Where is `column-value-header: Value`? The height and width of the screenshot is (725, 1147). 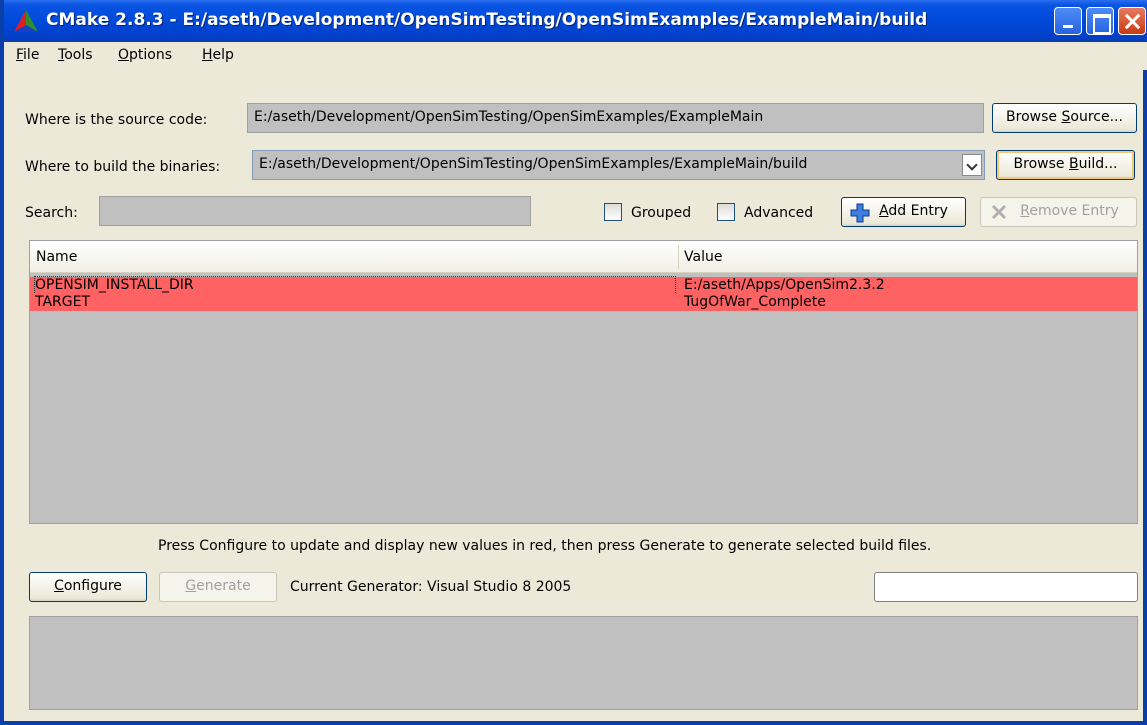
column-value-header: Value is located at coordinates (703, 257).